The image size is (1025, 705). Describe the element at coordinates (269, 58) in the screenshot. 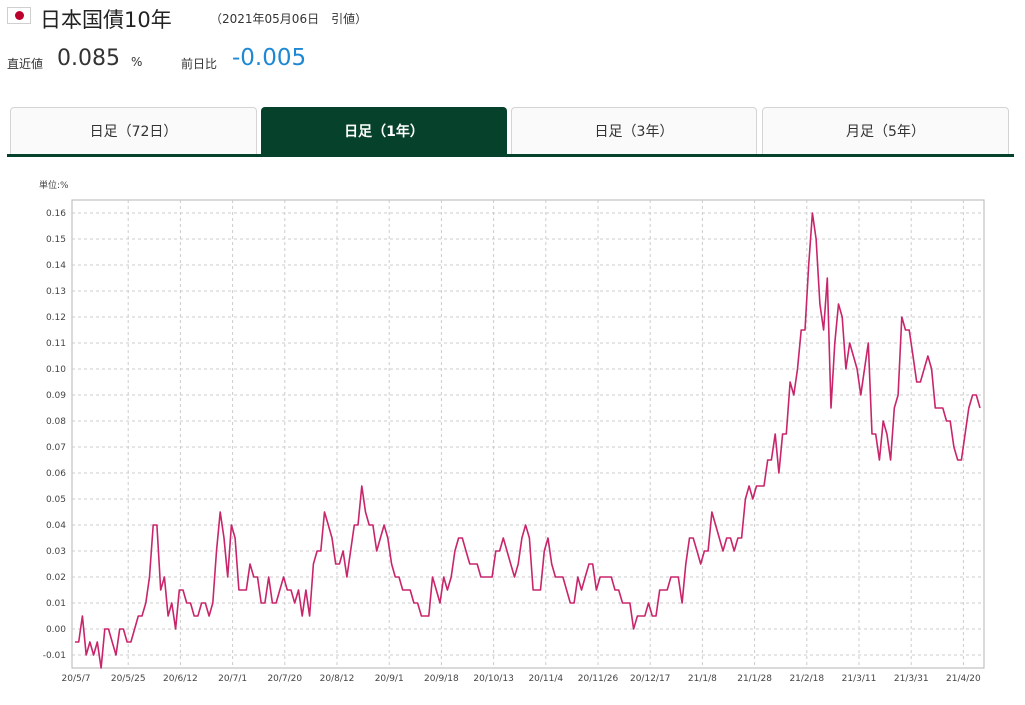

I see `change-value: -0.005` at that location.